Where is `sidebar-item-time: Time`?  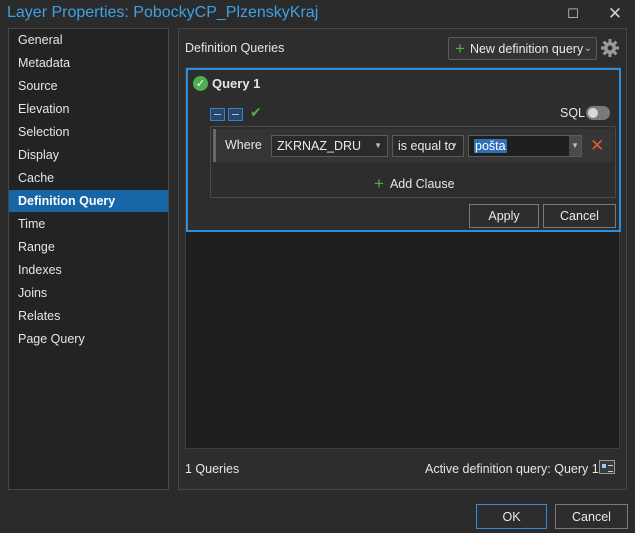
sidebar-item-time: Time is located at coordinates (88, 224).